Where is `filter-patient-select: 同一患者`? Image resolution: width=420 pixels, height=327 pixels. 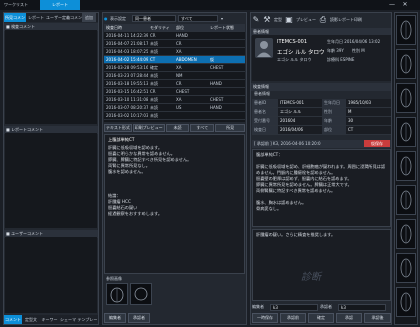 filter-patient-select: 同一患者 is located at coordinates (154, 18).